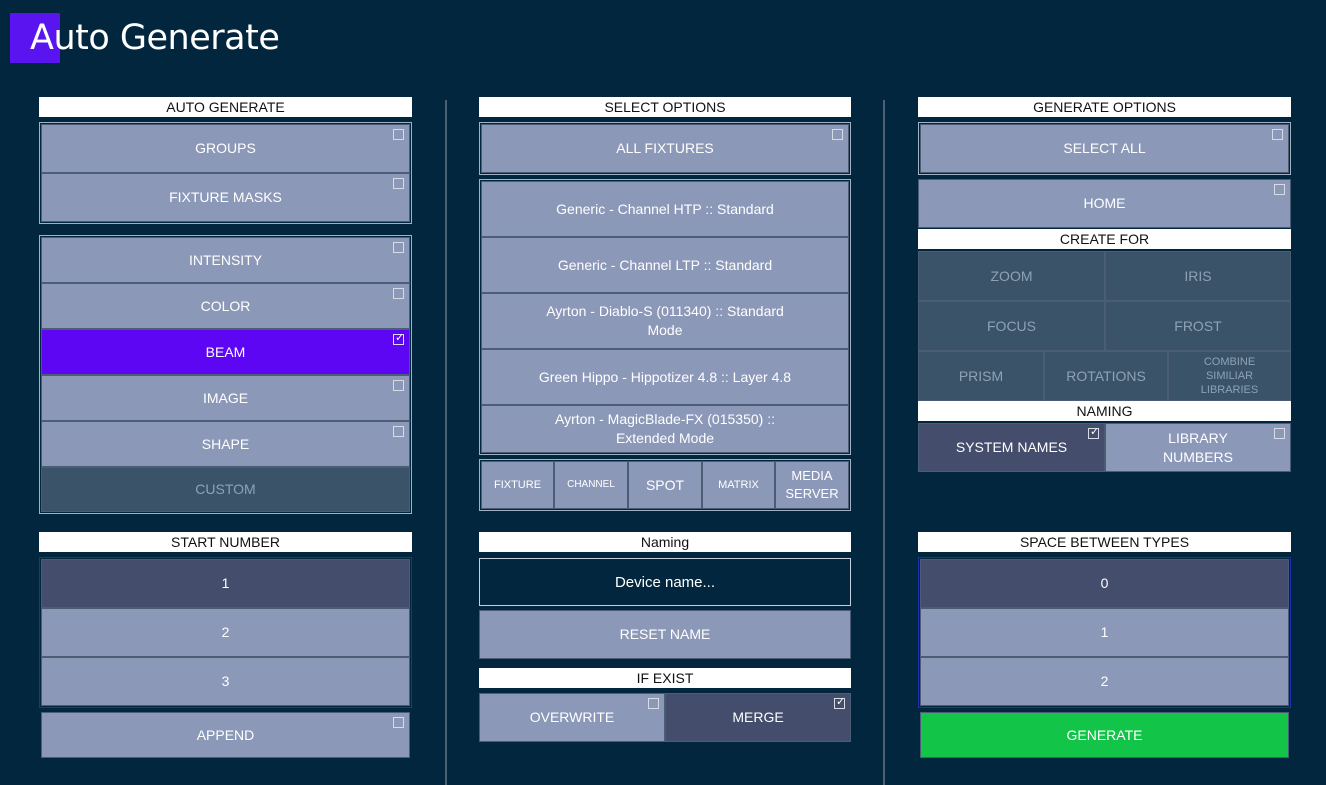 The width and height of the screenshot is (1326, 785). I want to click on image-checkbox, so click(398, 385).